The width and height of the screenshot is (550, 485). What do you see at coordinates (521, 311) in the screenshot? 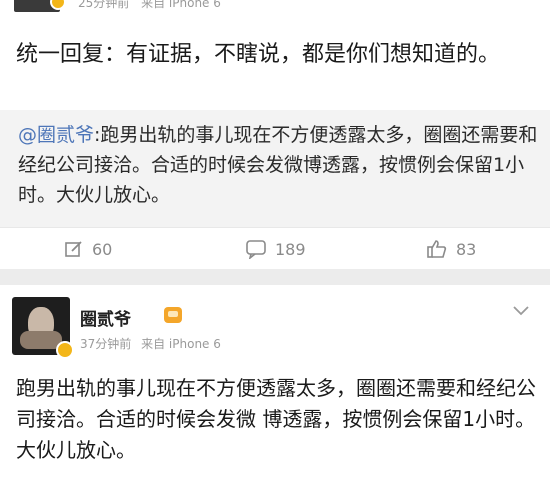
I see `chevron-down-icon` at bounding box center [521, 311].